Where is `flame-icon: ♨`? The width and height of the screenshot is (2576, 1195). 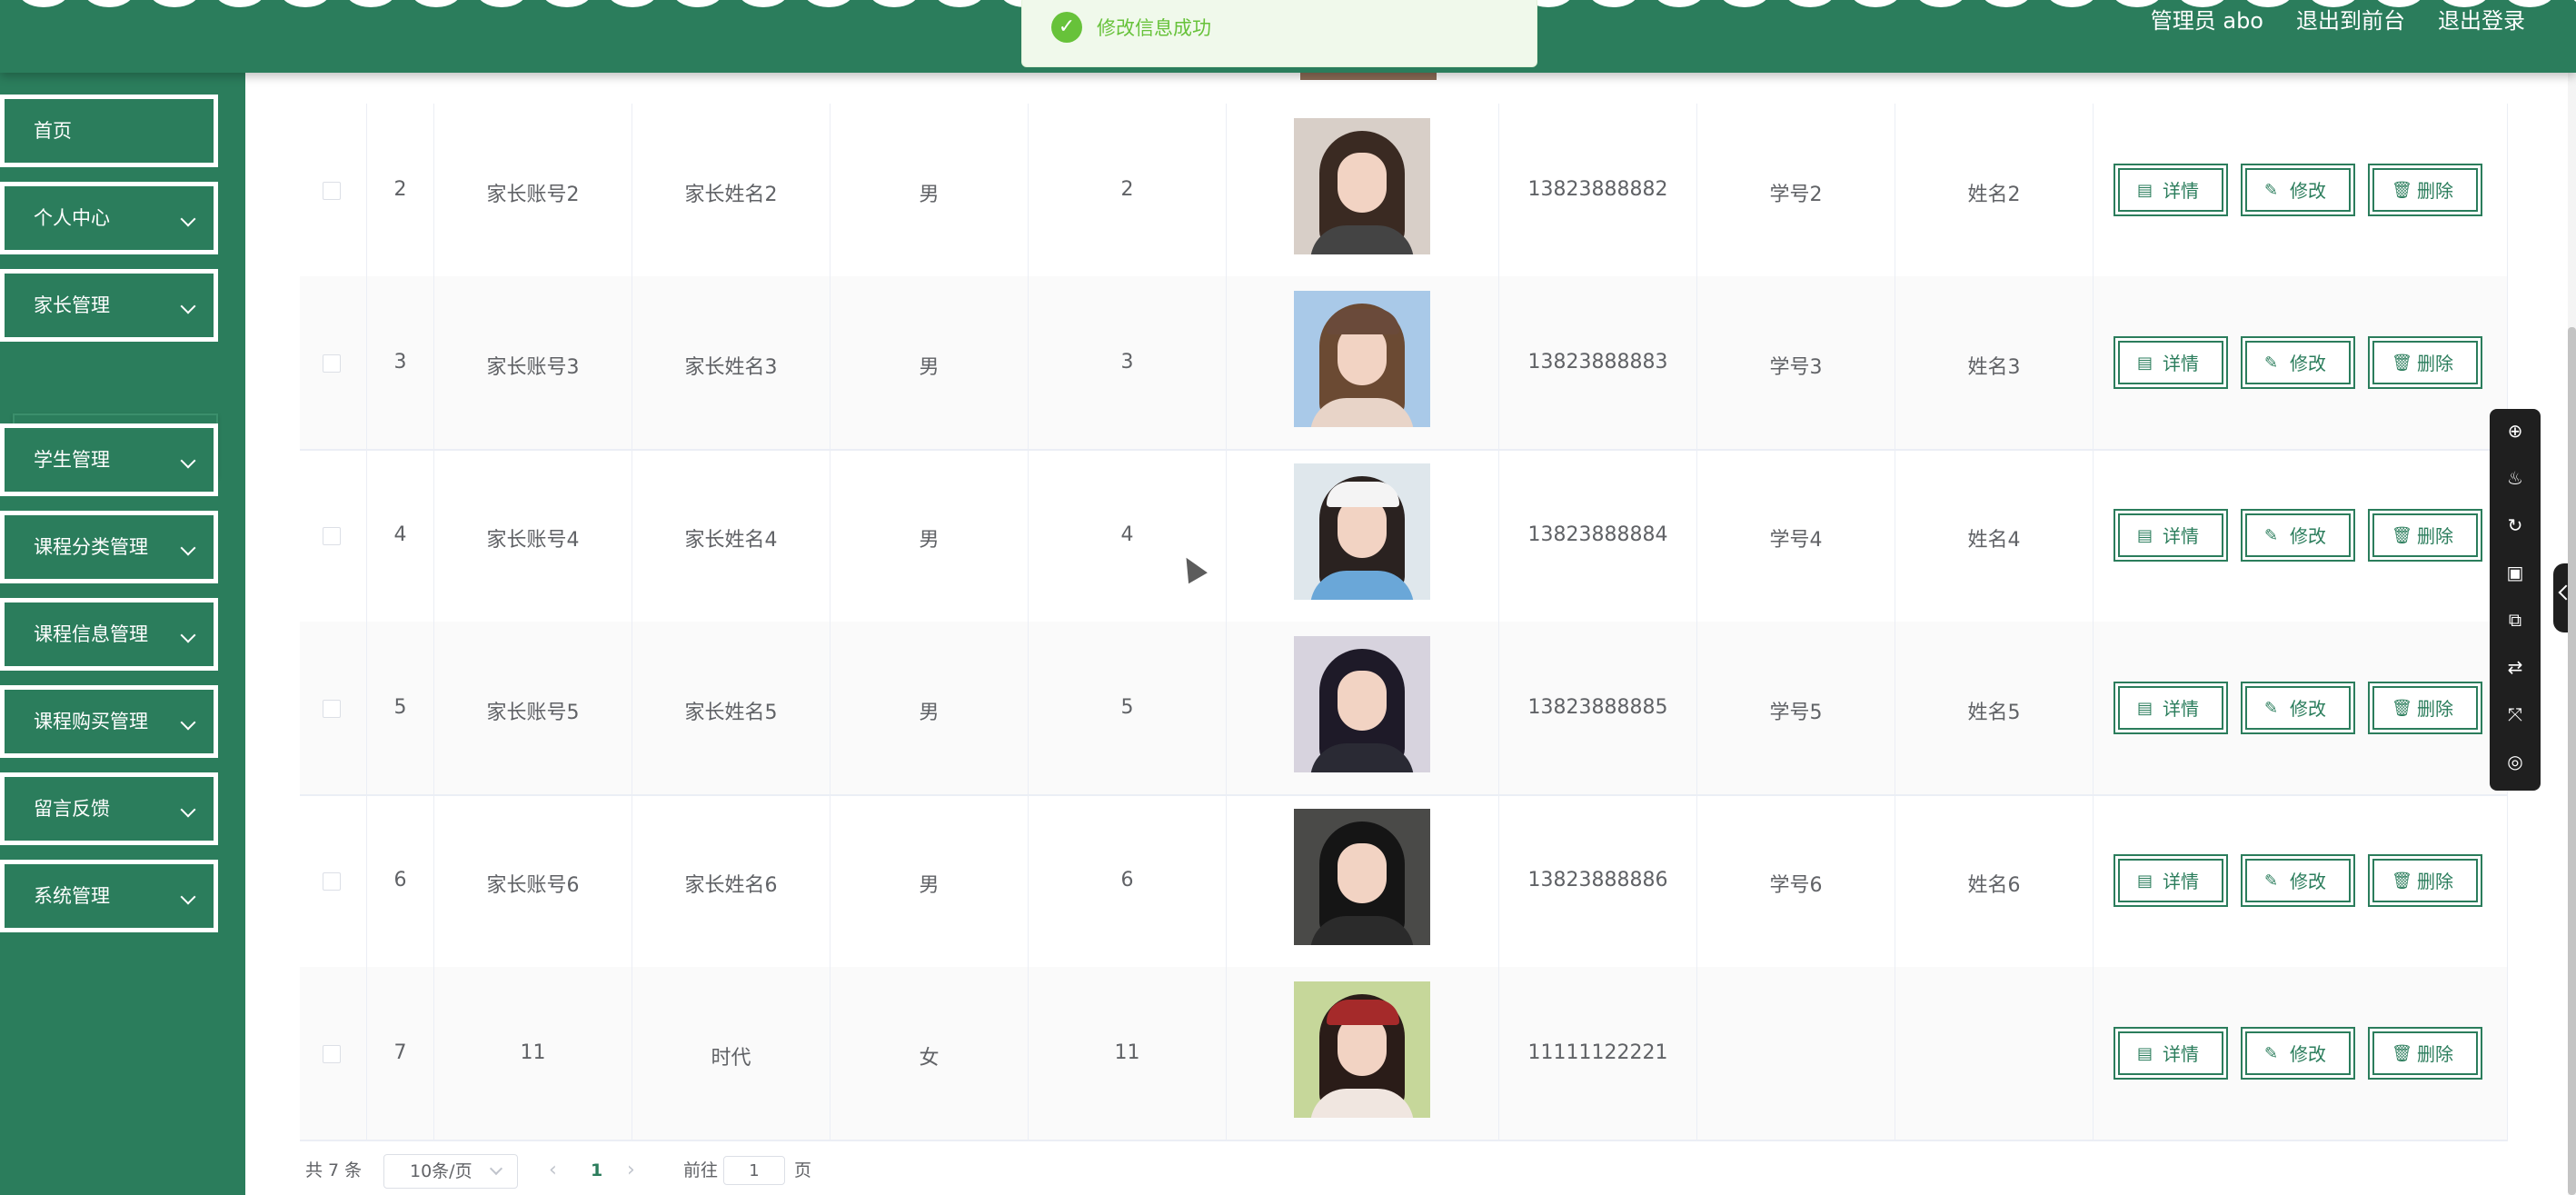
flame-icon: ♨ is located at coordinates (2515, 478).